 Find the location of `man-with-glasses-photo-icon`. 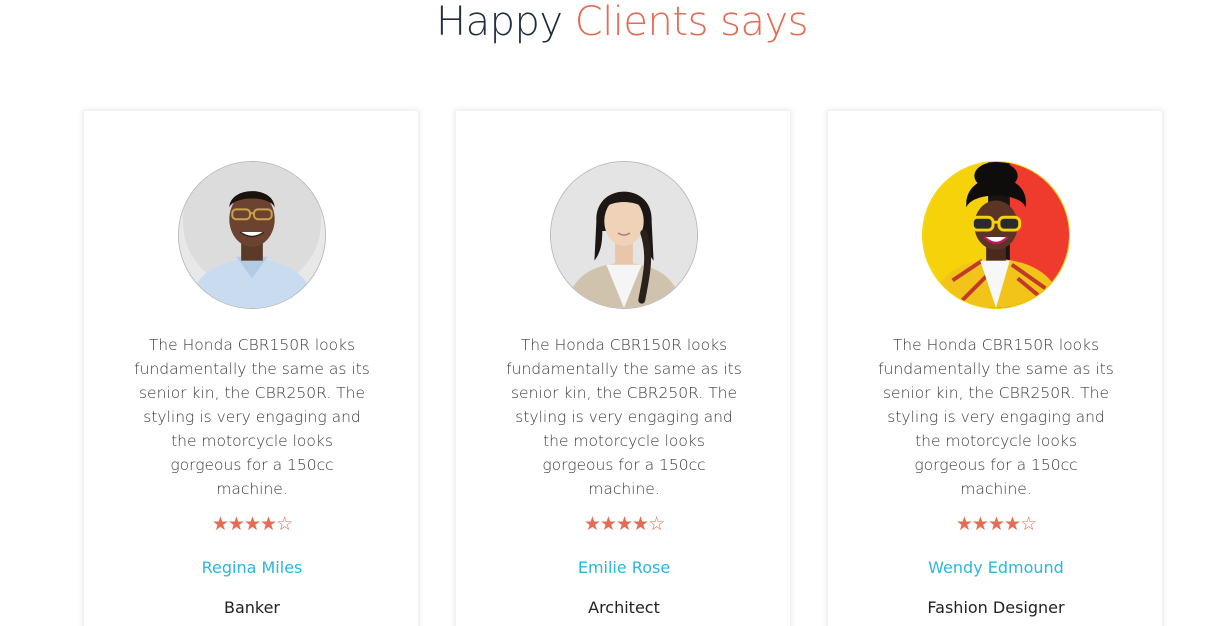

man-with-glasses-photo-icon is located at coordinates (252, 235).